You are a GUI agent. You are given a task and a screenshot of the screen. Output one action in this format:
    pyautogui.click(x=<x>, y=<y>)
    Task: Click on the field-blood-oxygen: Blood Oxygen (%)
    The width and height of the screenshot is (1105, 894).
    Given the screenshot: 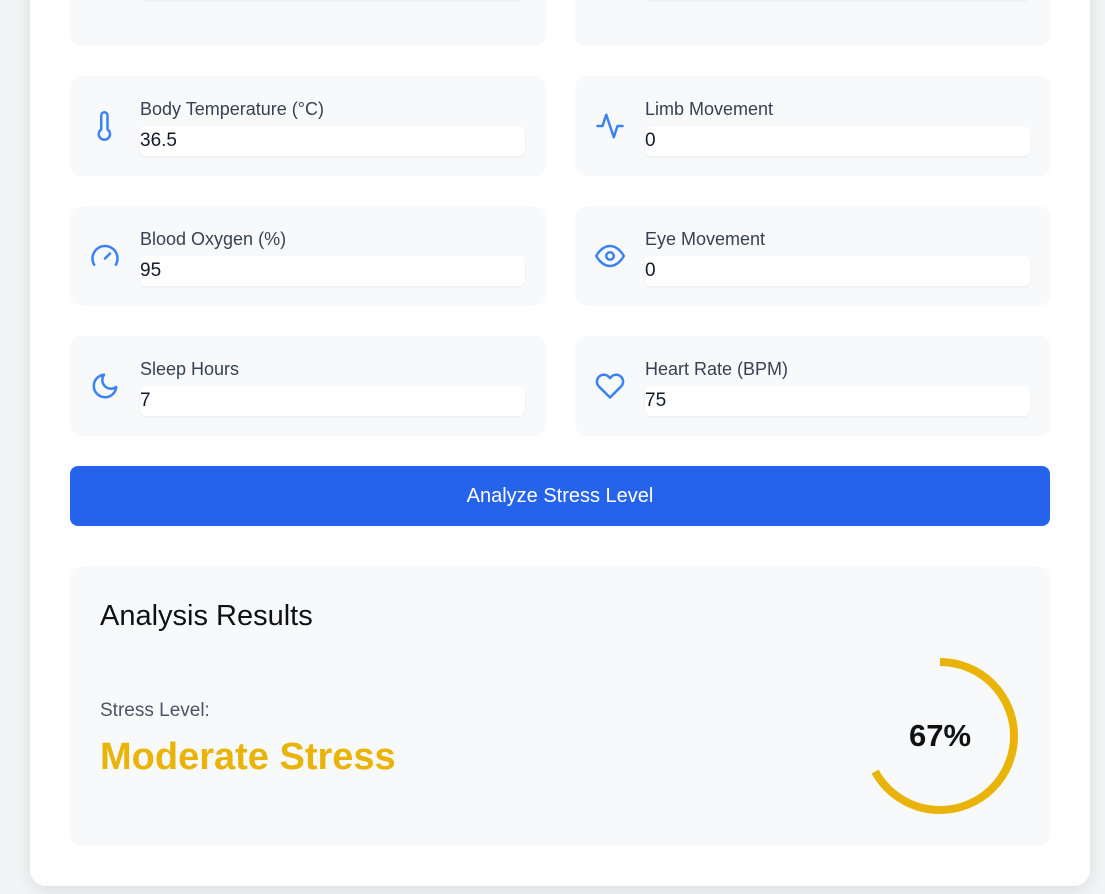 What is the action you would take?
    pyautogui.click(x=308, y=256)
    